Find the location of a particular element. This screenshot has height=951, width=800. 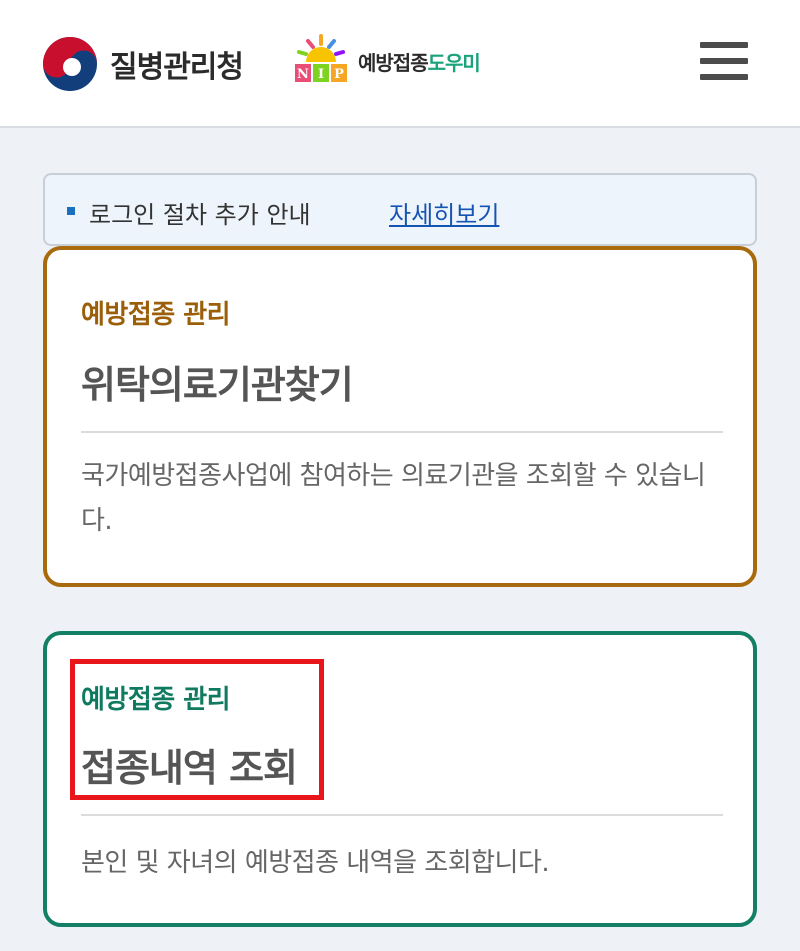

notice-details-link: 자세히보기 is located at coordinates (444, 212).